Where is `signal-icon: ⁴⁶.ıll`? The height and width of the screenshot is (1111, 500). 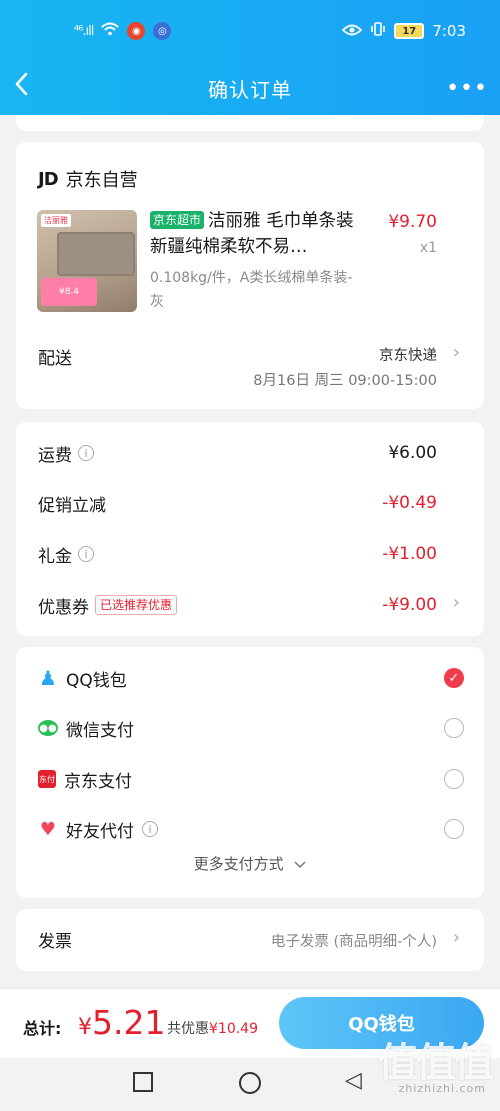 signal-icon: ⁴⁶.ıll is located at coordinates (84, 31).